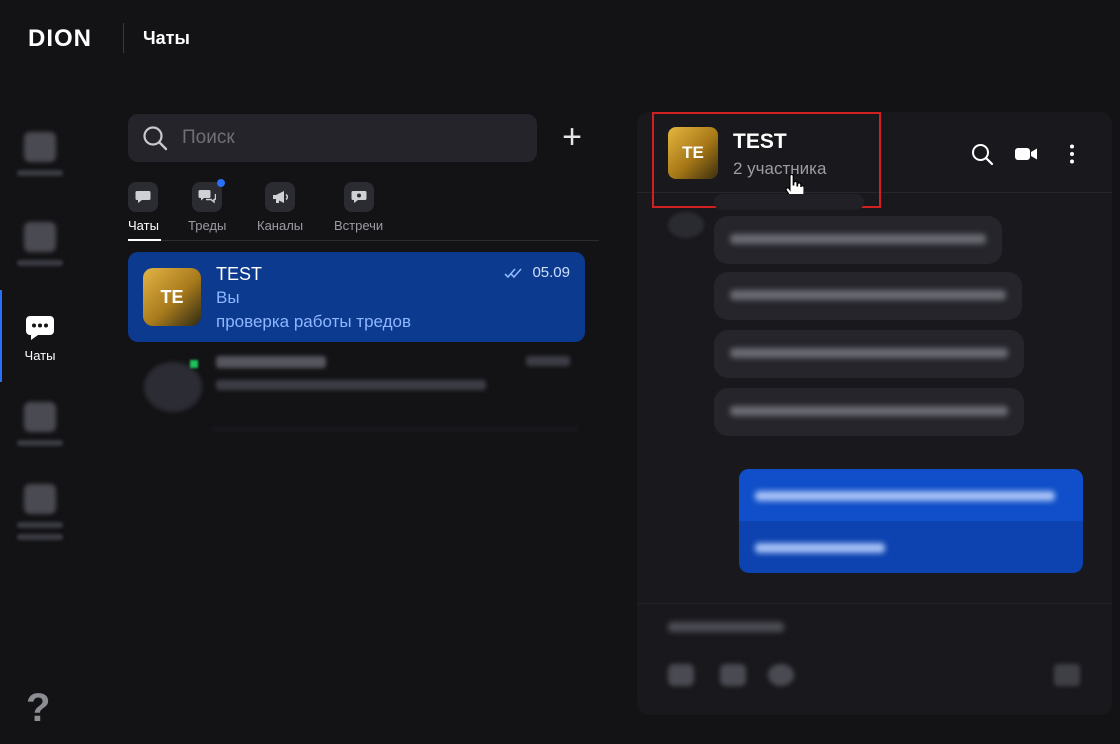 Image resolution: width=1120 pixels, height=744 pixels. I want to click on chat-name: TEST, so click(239, 274).